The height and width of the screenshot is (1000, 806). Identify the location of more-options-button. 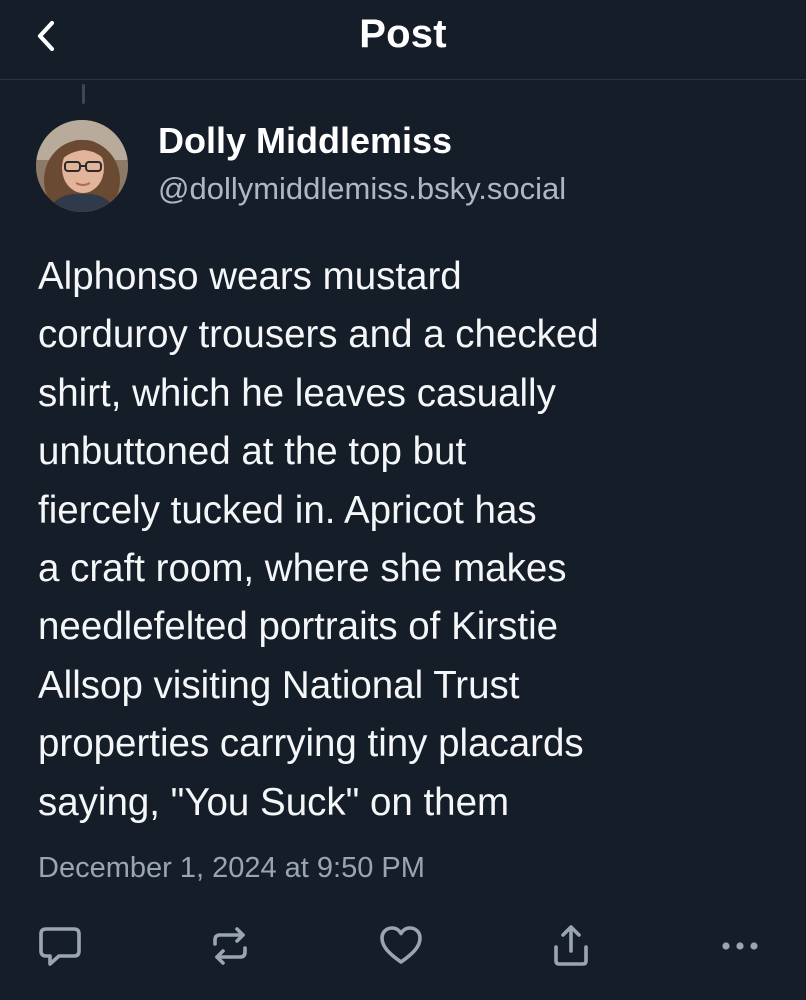
(740, 946).